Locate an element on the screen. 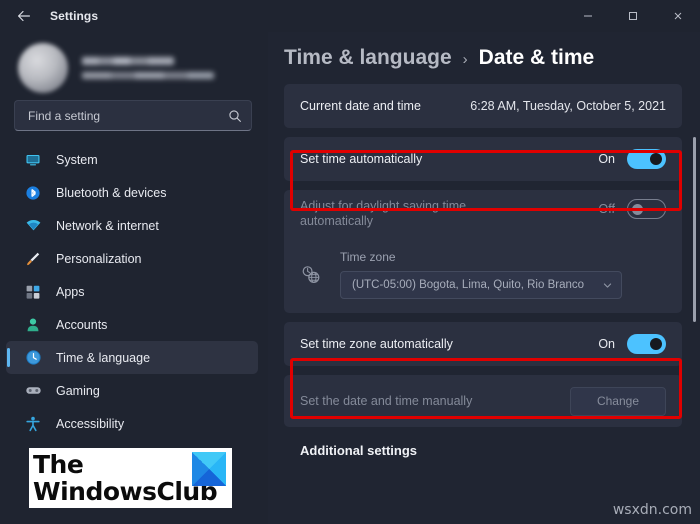 Image resolution: width=700 pixels, height=524 pixels. clock-icon is located at coordinates (33, 358).